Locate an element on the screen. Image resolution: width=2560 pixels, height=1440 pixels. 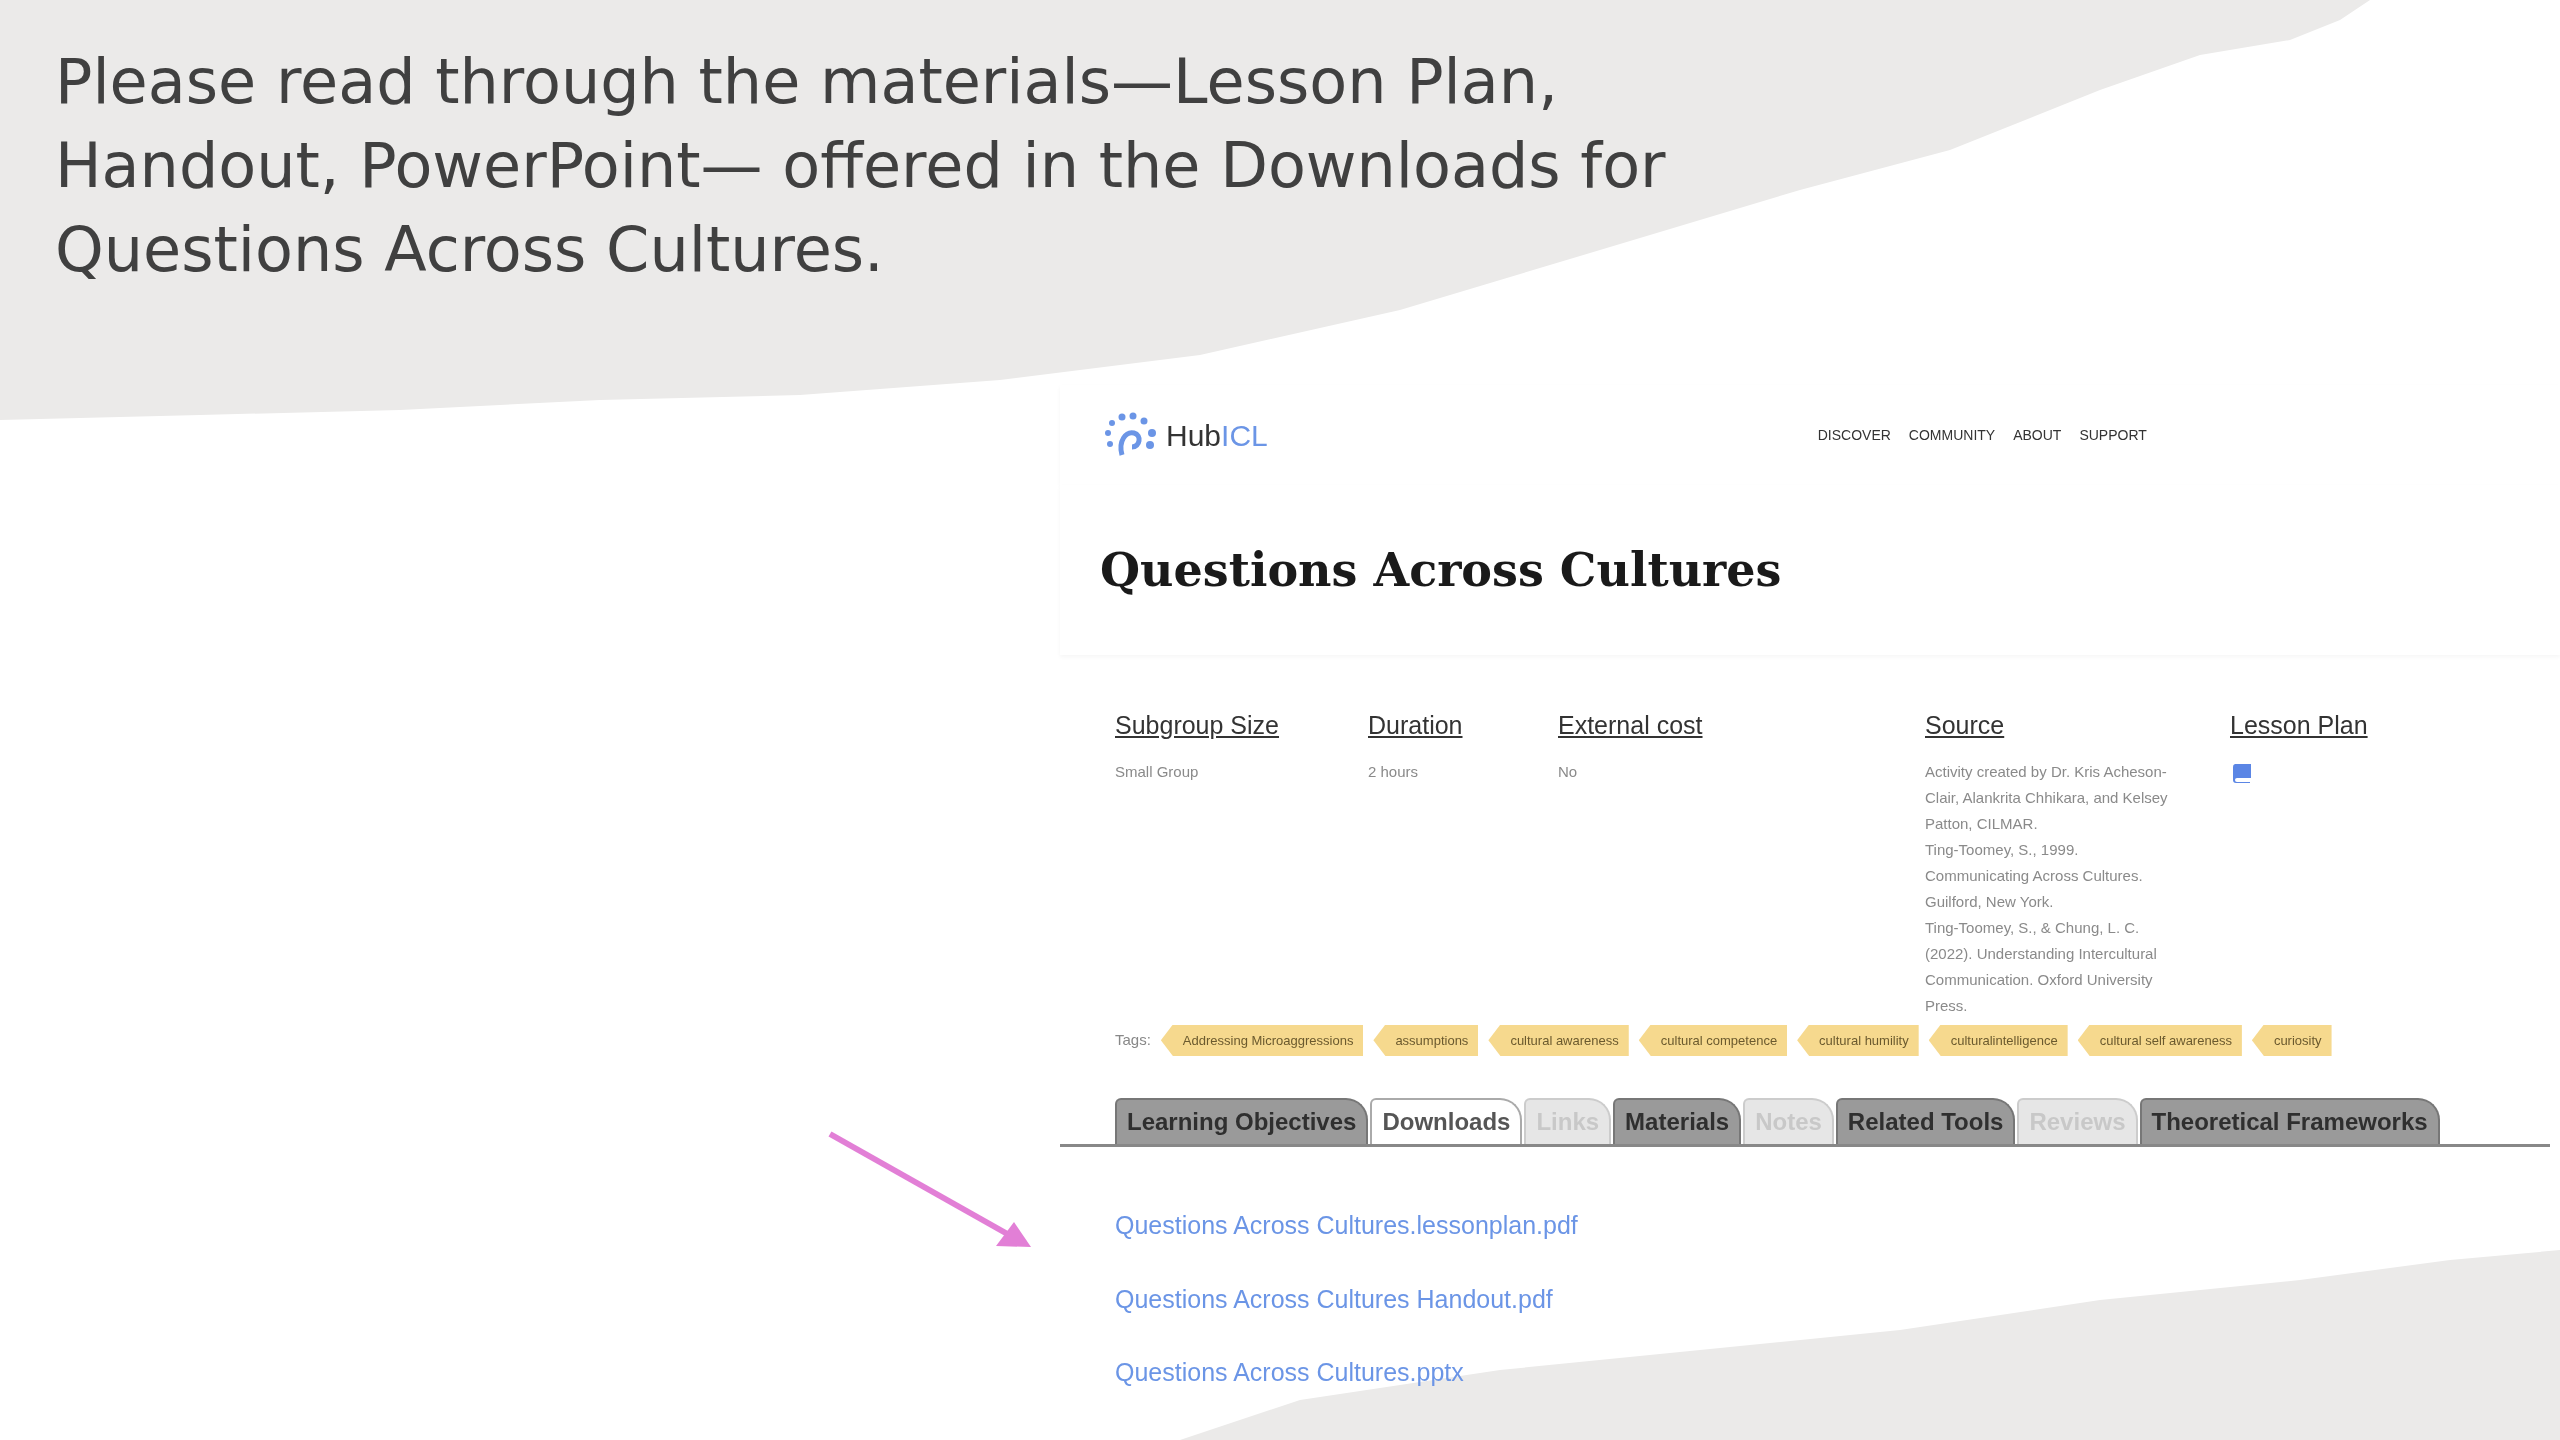
site-logo-text: HubICL is located at coordinates (1217, 435).